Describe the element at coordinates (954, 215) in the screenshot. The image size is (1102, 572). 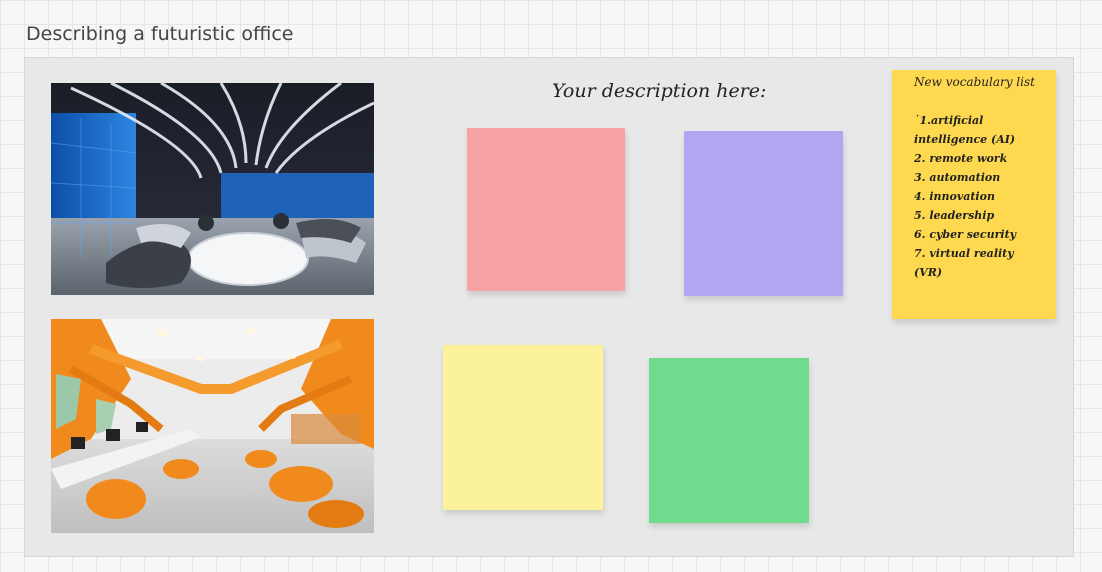
I see `vocabulary-item: 5. leadership` at that location.